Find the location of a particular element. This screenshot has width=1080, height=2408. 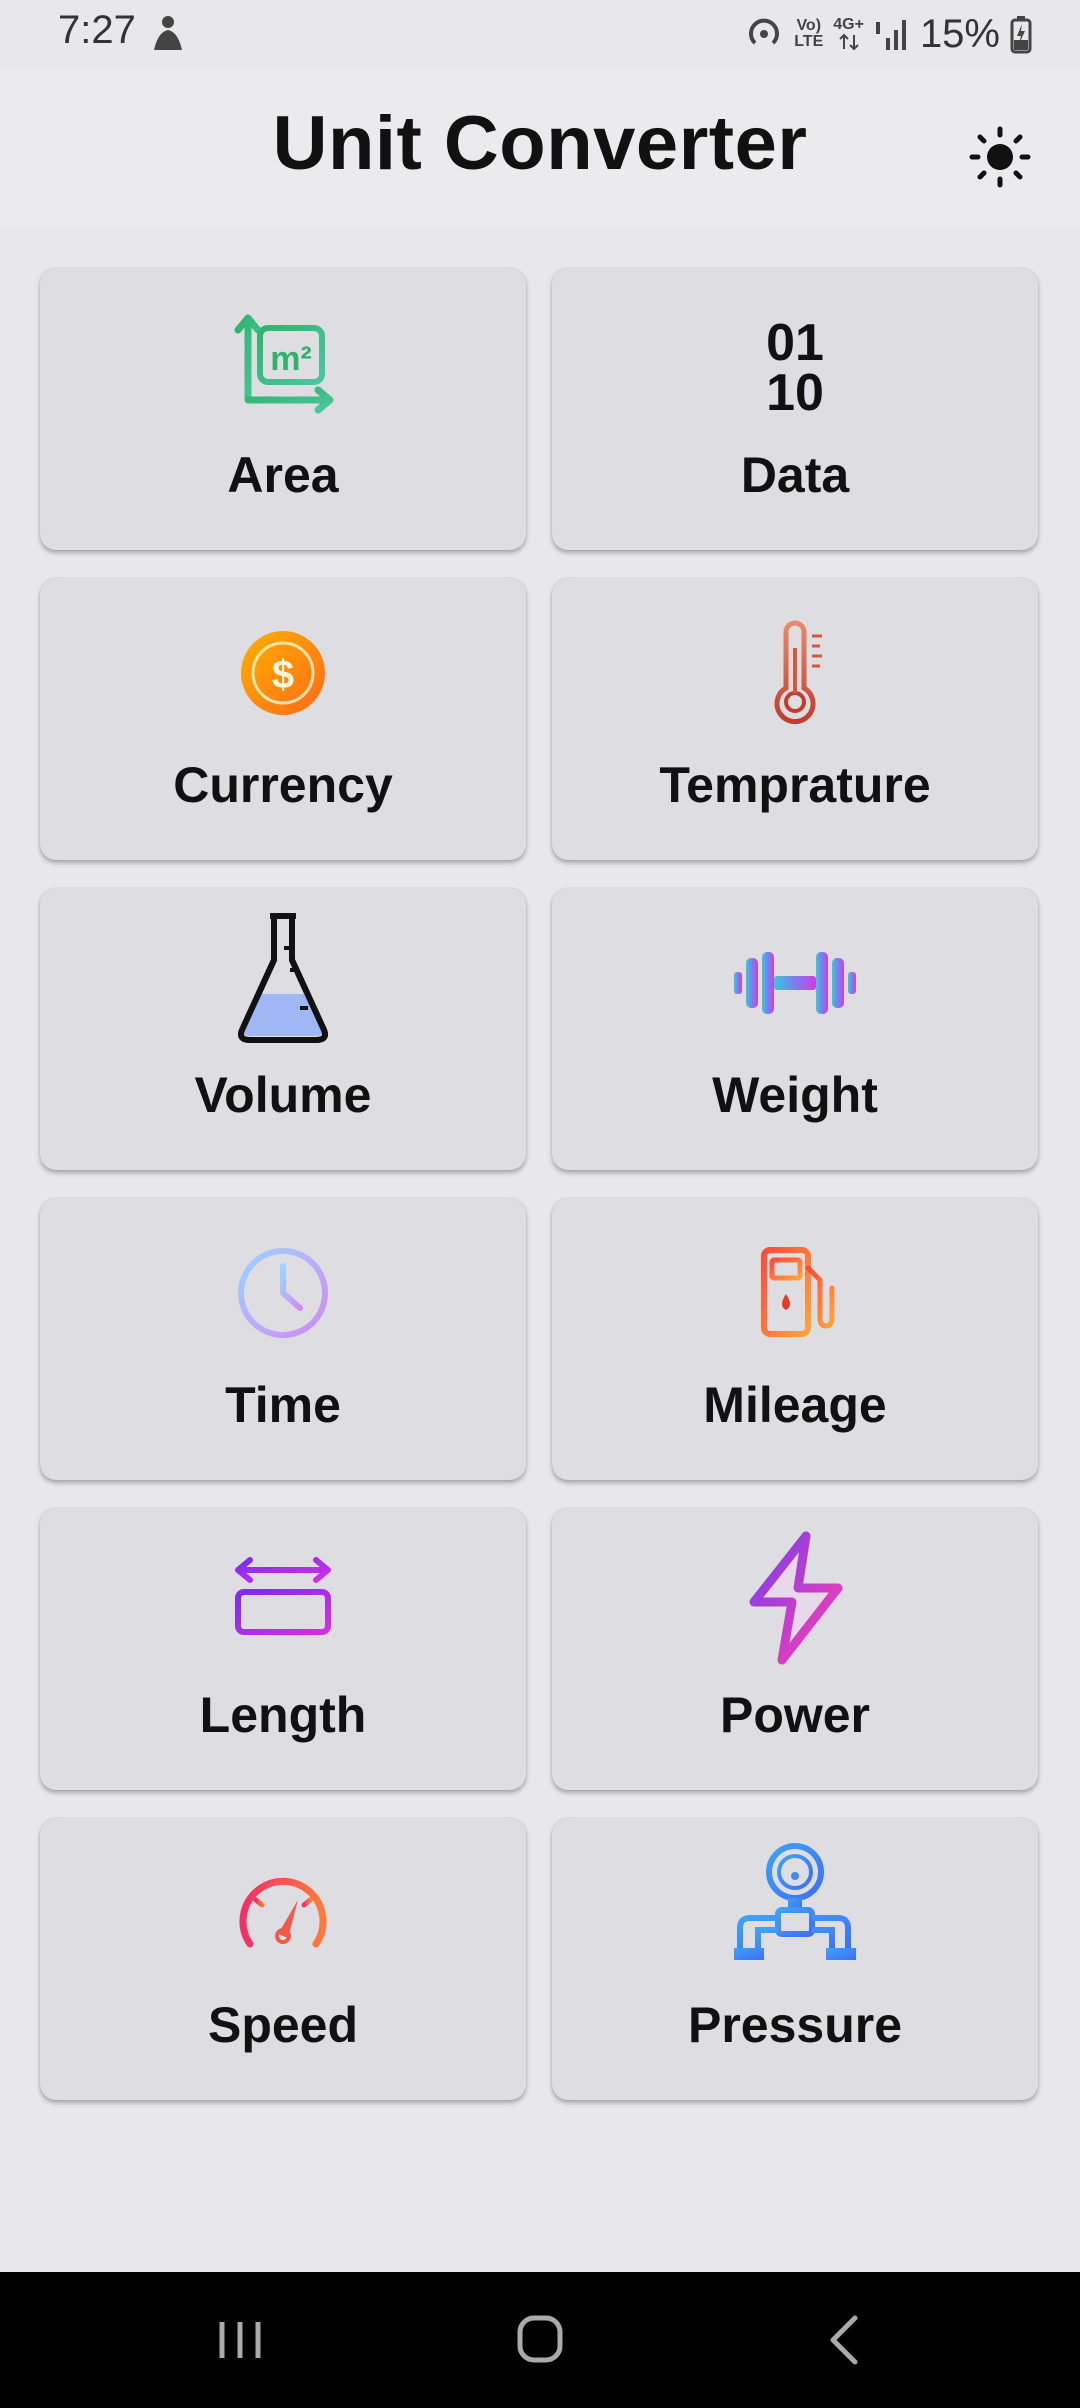

category-card-mileage: Mileage is located at coordinates (795, 1339).